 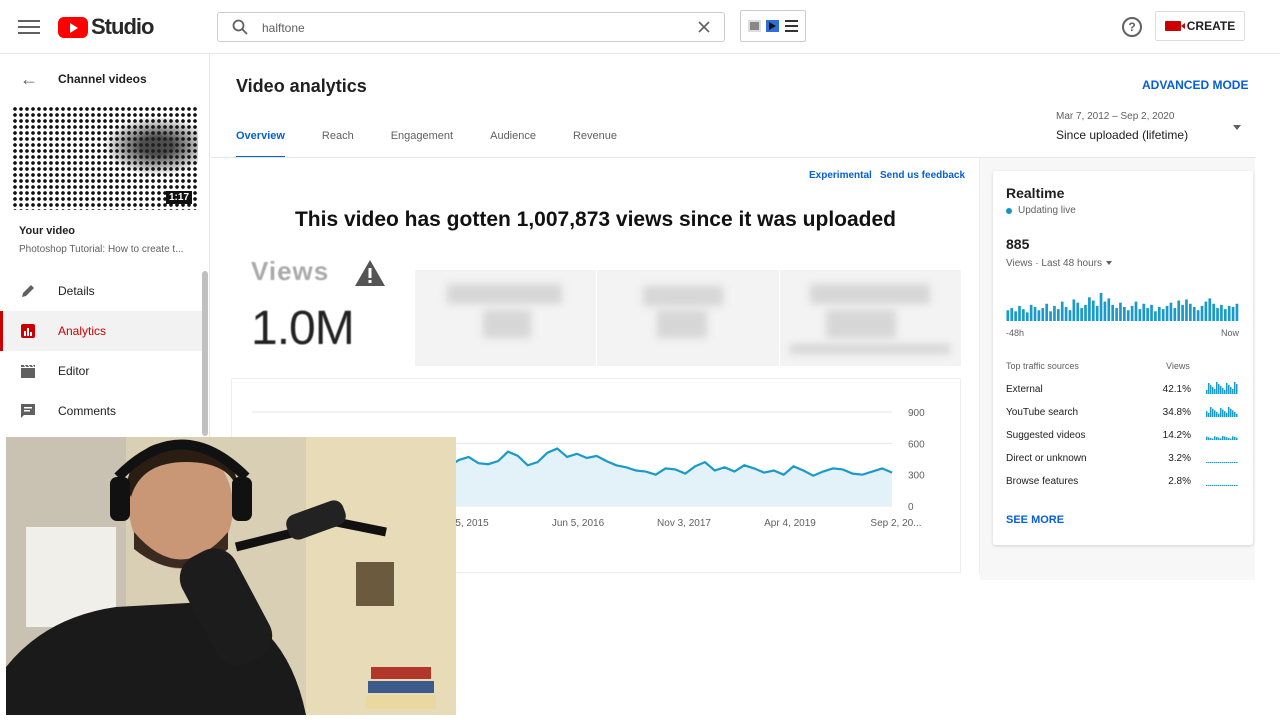 I want to click on sidebar-nav: Details Analytics Editor Comments, so click(x=101, y=351).